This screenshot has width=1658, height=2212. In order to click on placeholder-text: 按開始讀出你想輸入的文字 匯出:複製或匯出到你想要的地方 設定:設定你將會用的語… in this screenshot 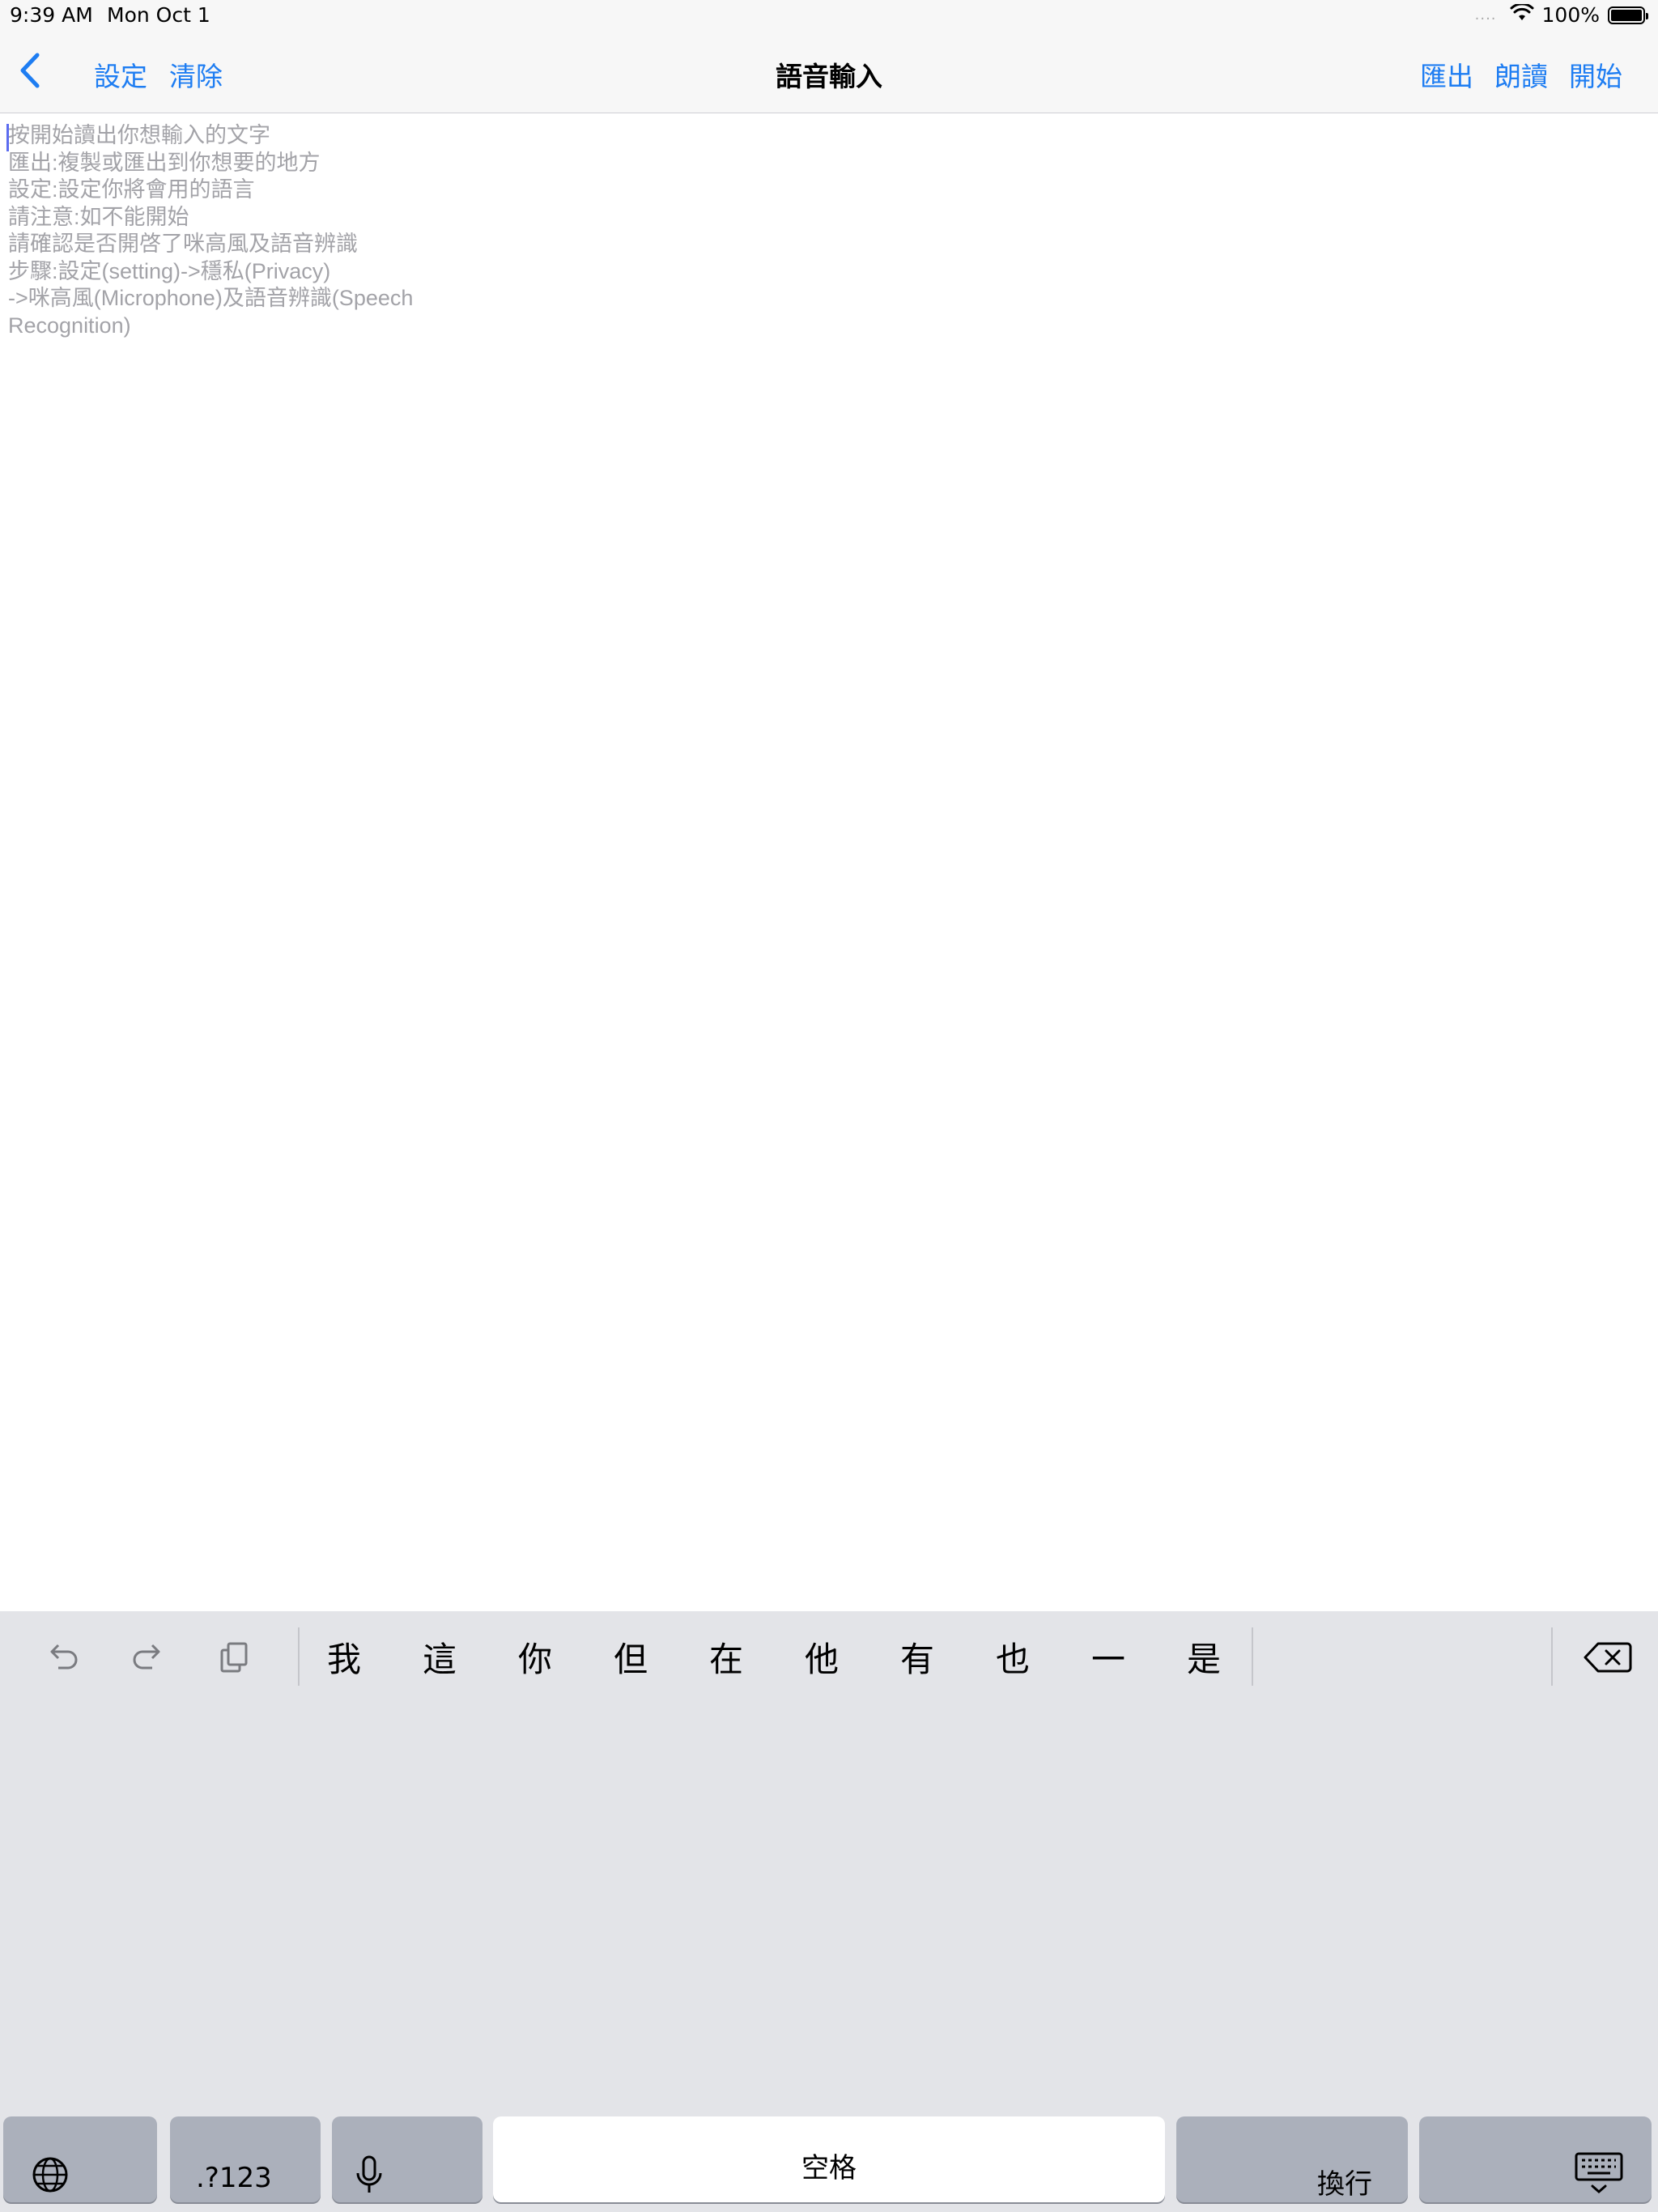, I will do `click(259, 231)`.